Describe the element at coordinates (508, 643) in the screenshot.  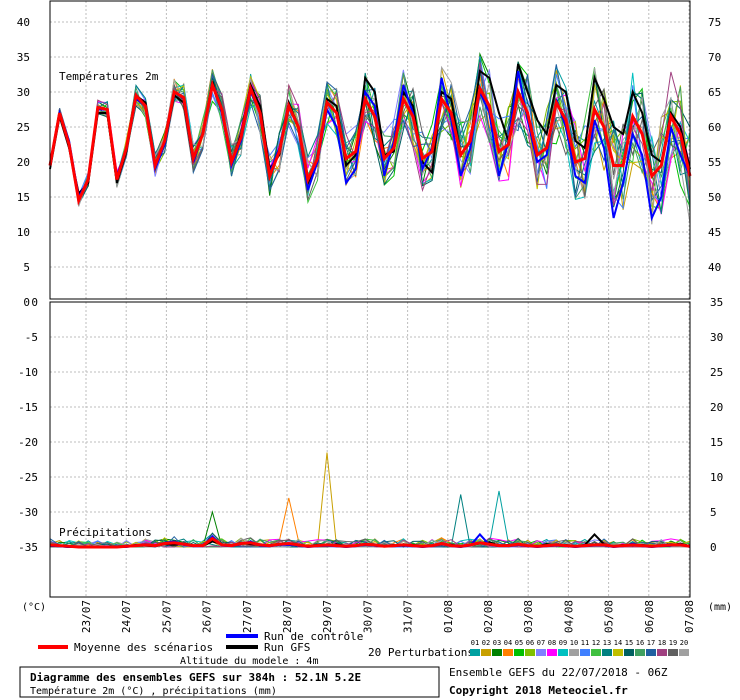
I see `legend-perturbation-number: 04` at that location.